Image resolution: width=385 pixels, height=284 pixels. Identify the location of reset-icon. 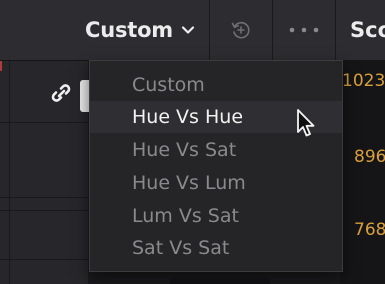
(240, 30).